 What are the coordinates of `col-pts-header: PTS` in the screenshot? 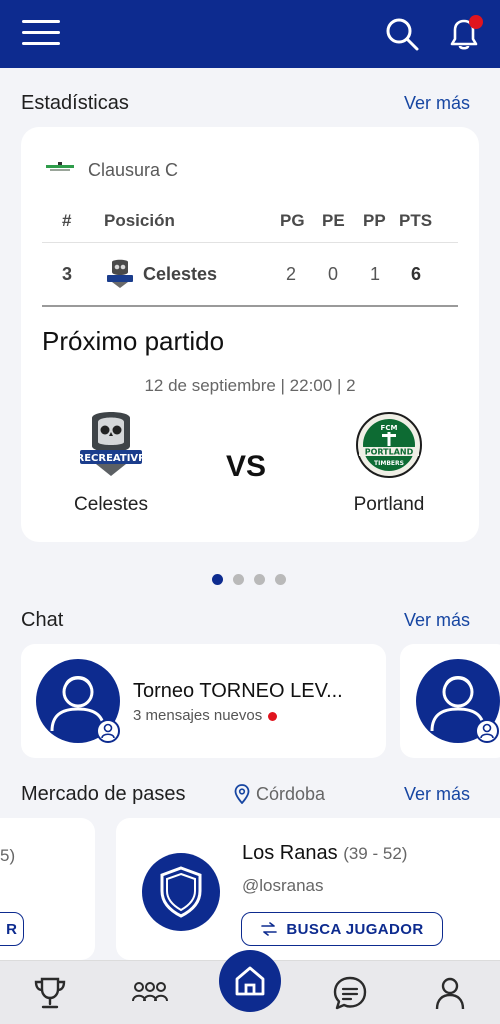 It's located at (416, 220).